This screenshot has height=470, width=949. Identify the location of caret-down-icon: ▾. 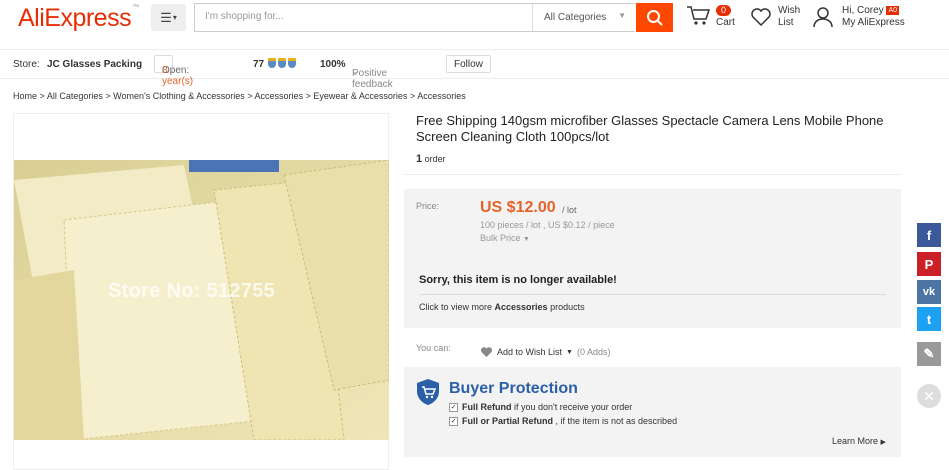
(174, 17).